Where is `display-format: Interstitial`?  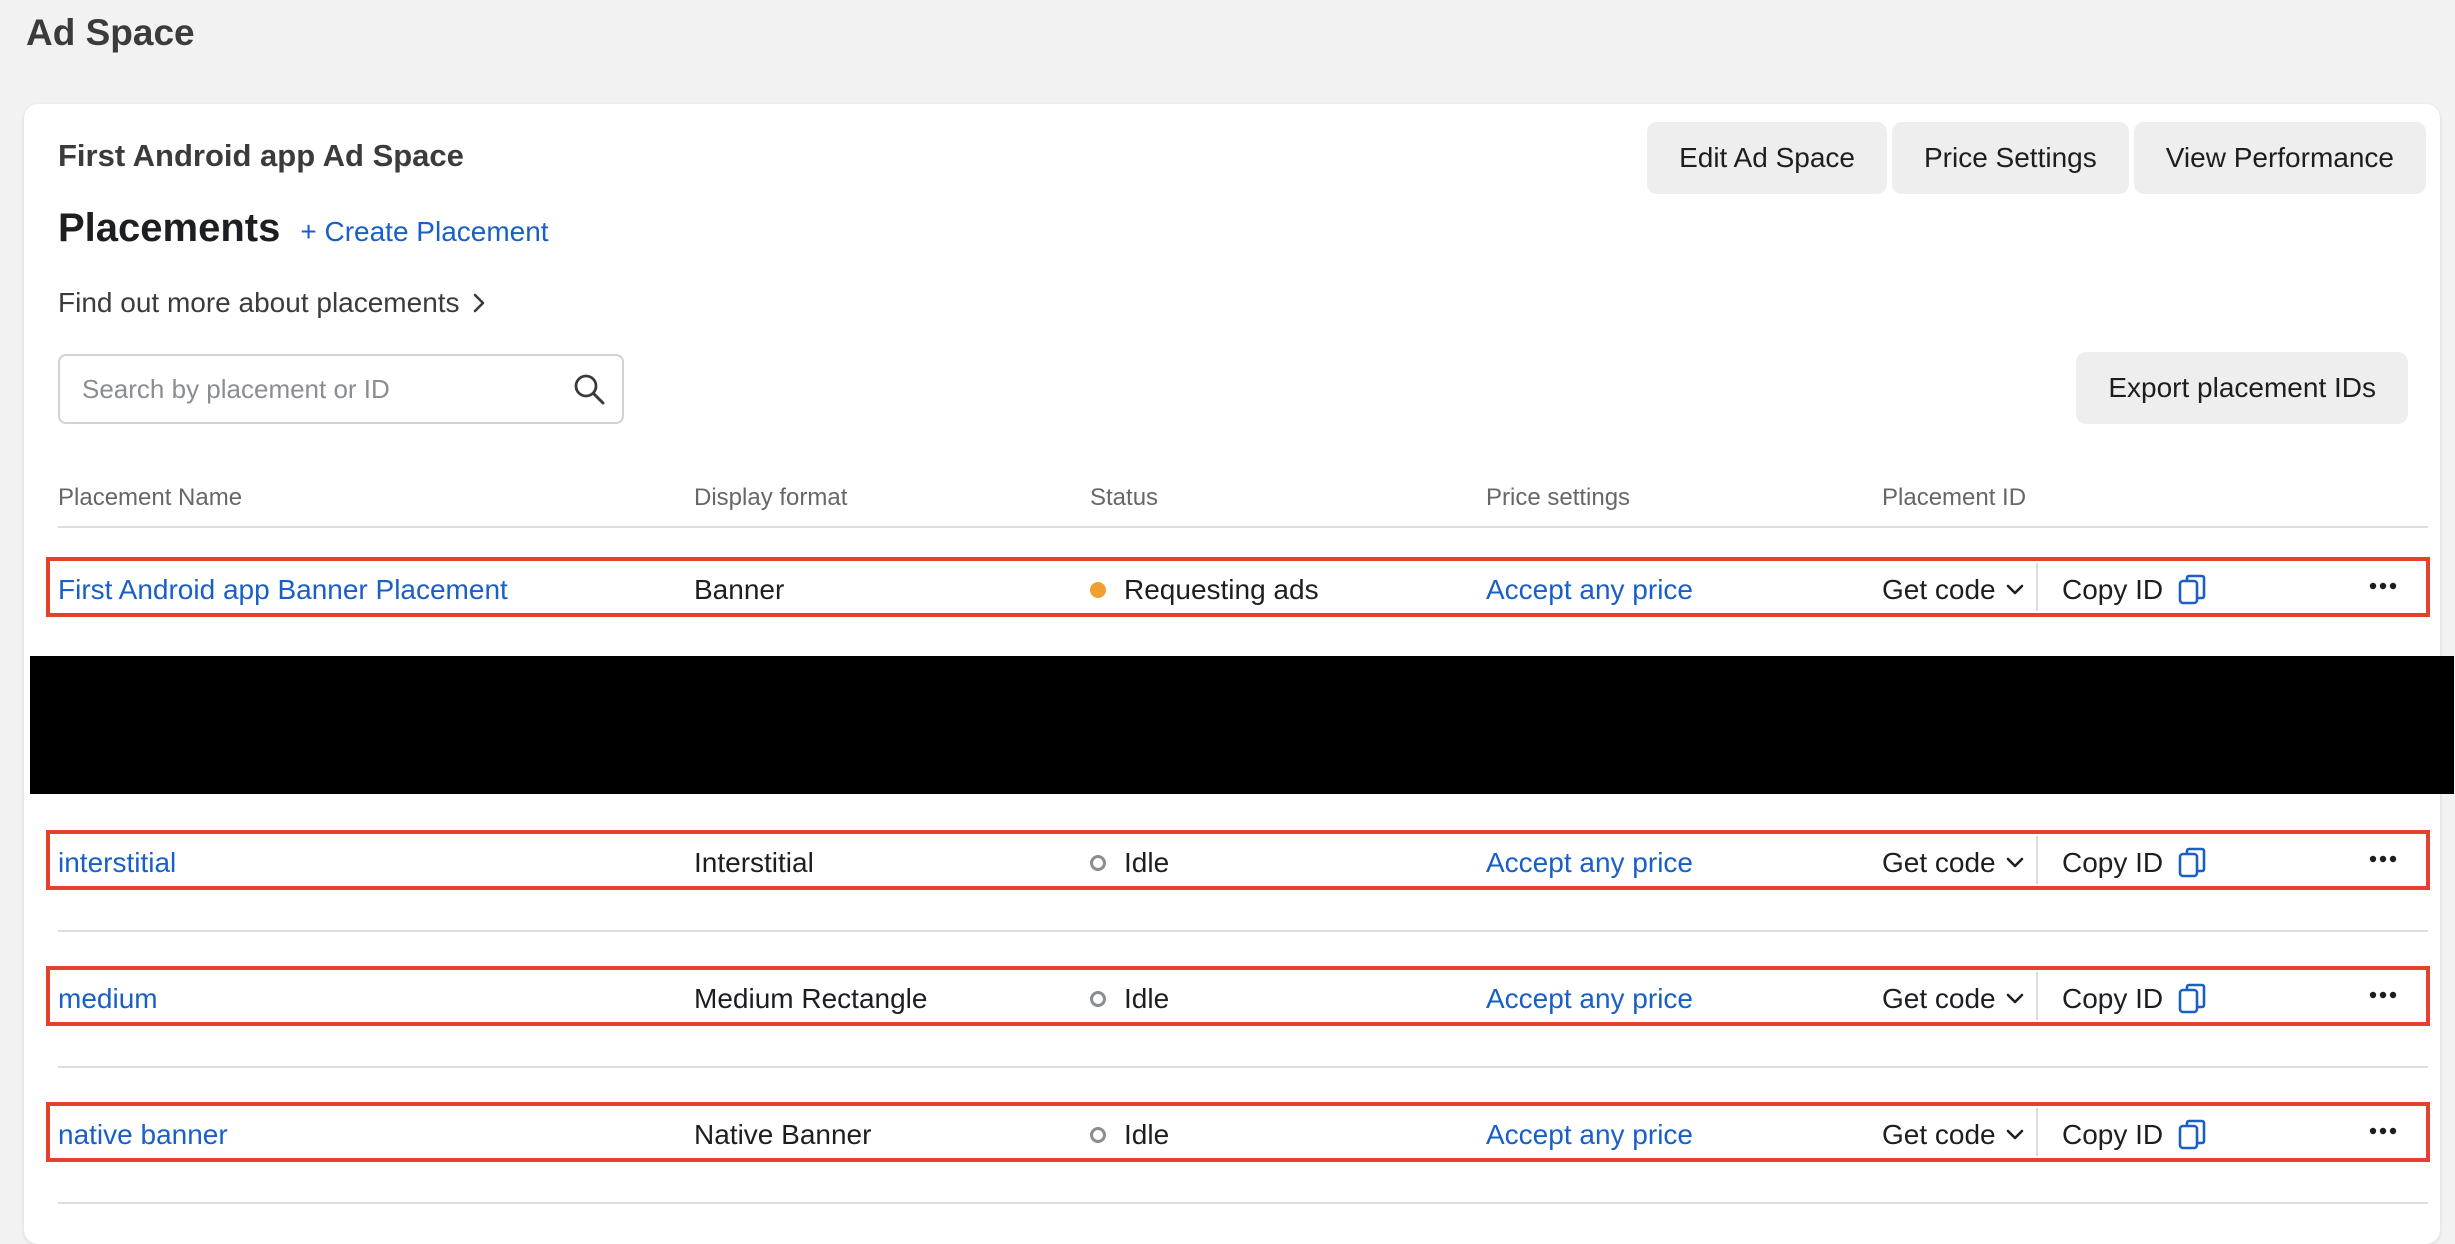
display-format: Interstitial is located at coordinates (754, 862).